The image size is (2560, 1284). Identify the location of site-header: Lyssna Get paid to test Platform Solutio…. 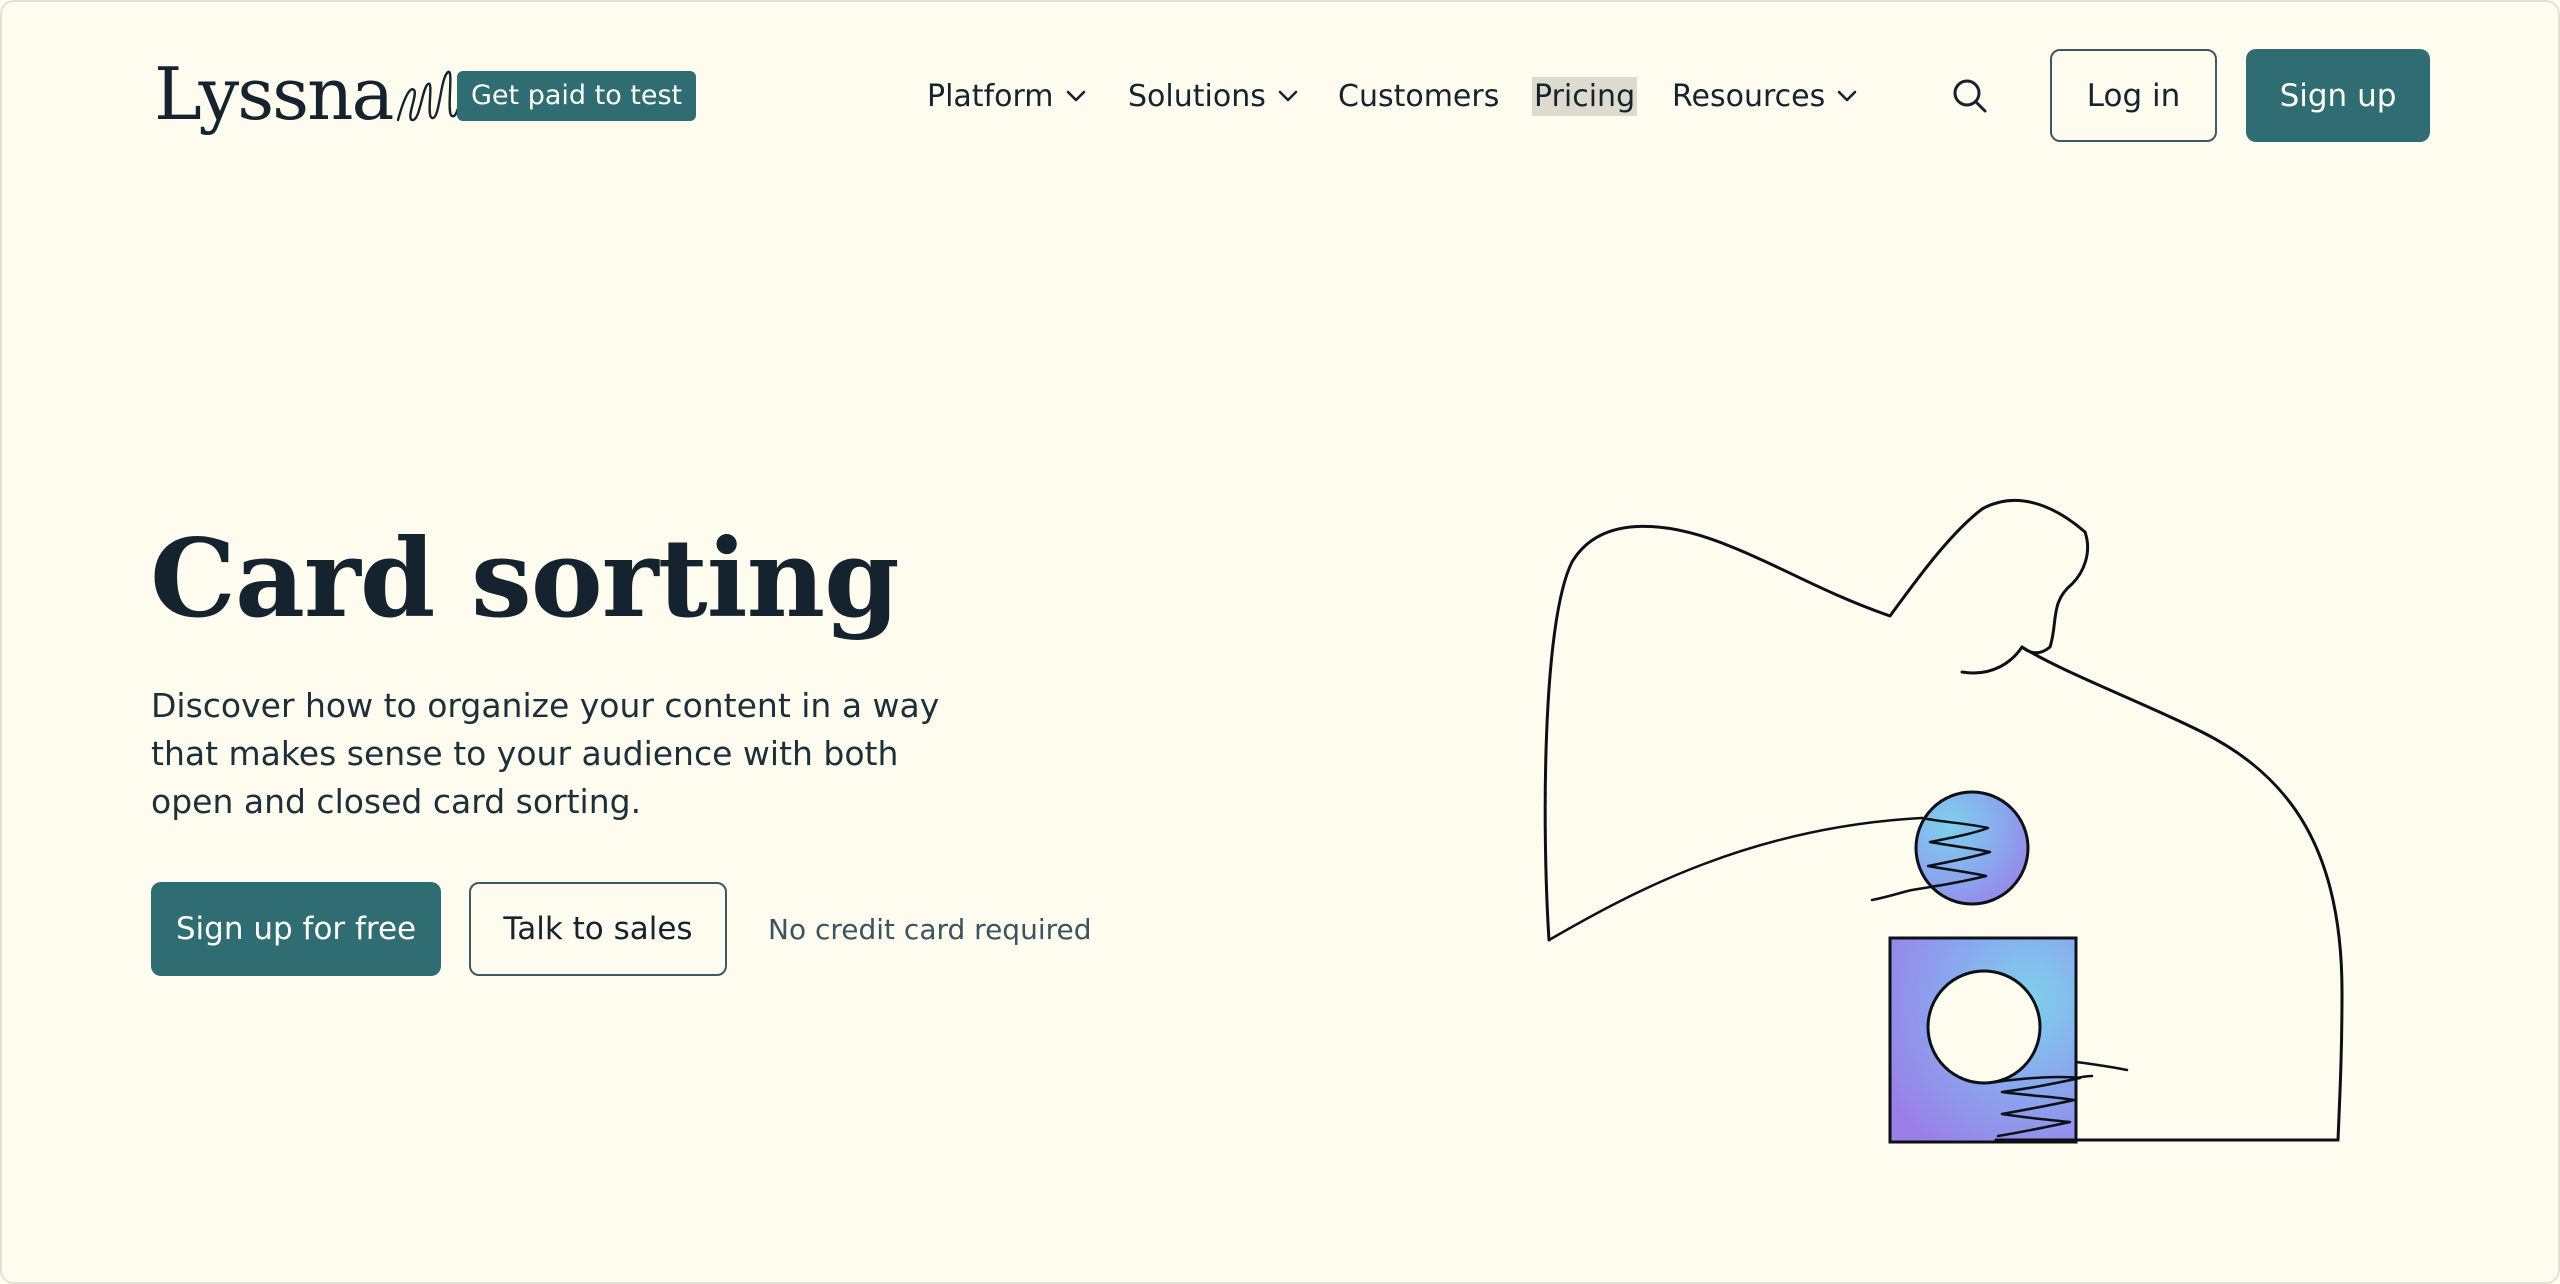
(1280, 96).